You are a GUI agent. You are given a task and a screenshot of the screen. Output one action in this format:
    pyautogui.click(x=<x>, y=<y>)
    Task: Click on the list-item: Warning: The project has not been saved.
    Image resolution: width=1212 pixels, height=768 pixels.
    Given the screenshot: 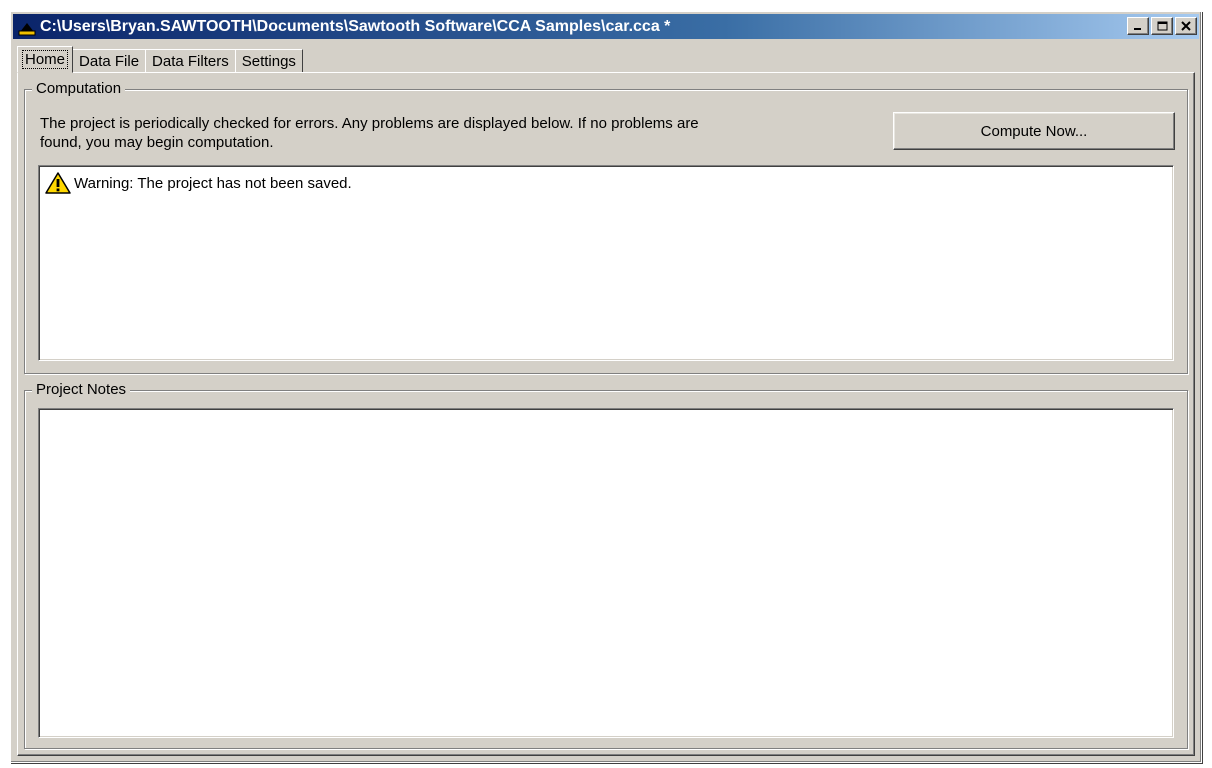 What is the action you would take?
    pyautogui.click(x=198, y=183)
    